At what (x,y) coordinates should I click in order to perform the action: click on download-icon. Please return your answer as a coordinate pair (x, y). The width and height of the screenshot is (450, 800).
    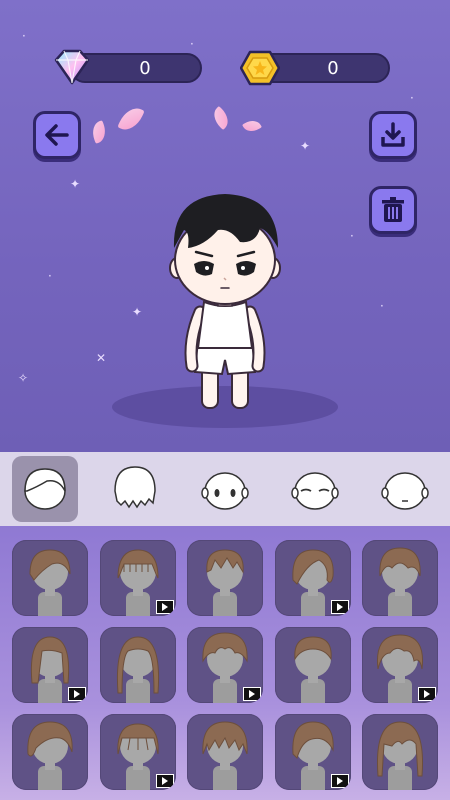
    Looking at the image, I should click on (393, 134).